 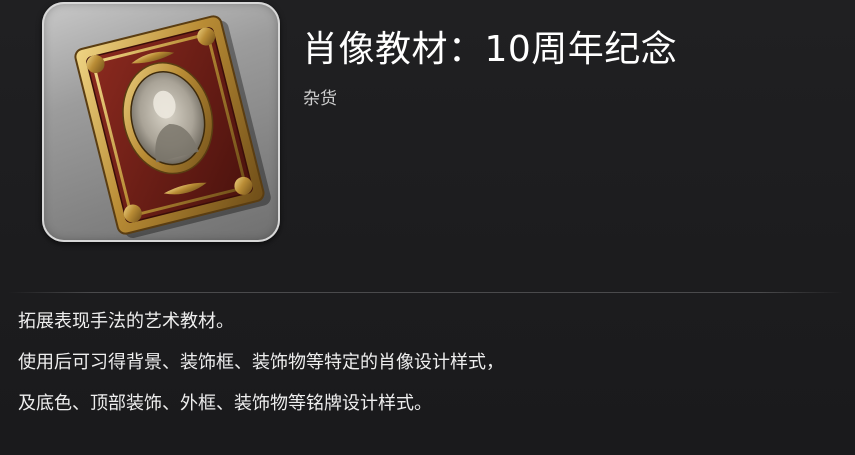 What do you see at coordinates (261, 362) in the screenshot?
I see `description-line: 使用后可习得背景、装饰框、装饰物等特定的肖像设计样式，` at bounding box center [261, 362].